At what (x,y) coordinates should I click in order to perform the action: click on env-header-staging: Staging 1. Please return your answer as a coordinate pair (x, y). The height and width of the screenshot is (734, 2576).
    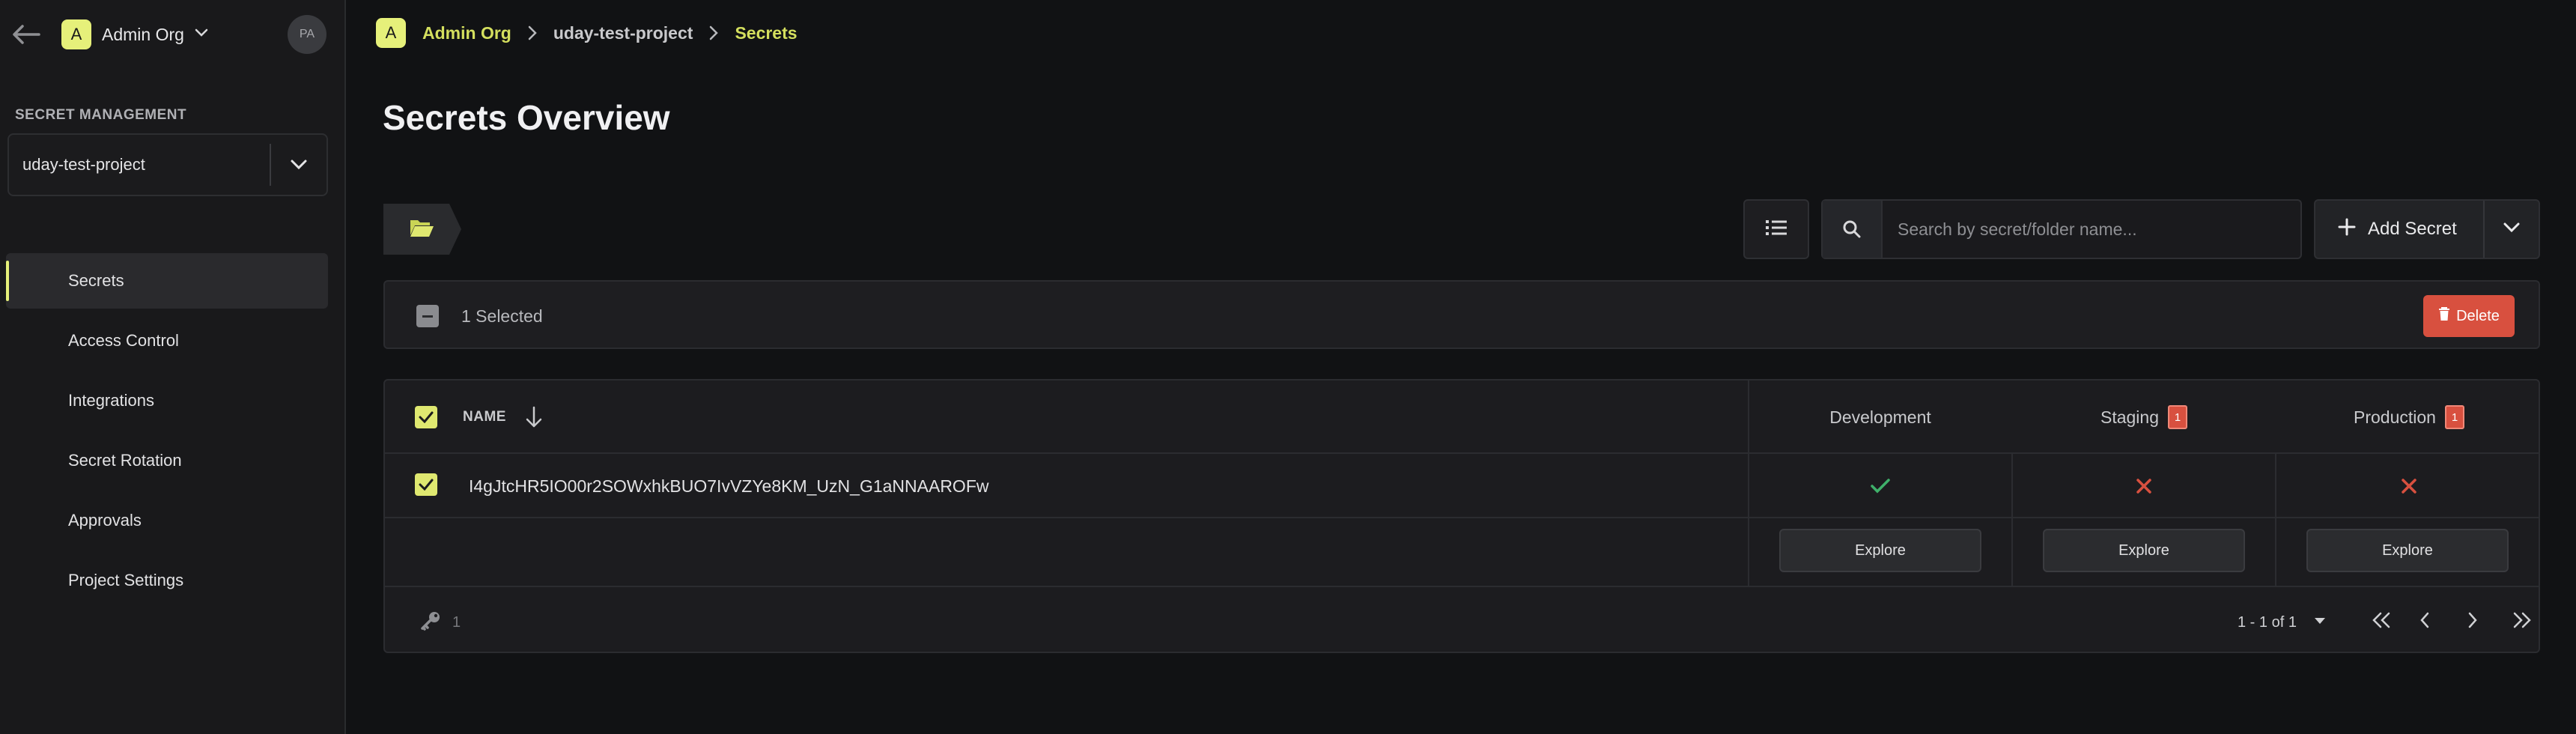
    Looking at the image, I should click on (2144, 417).